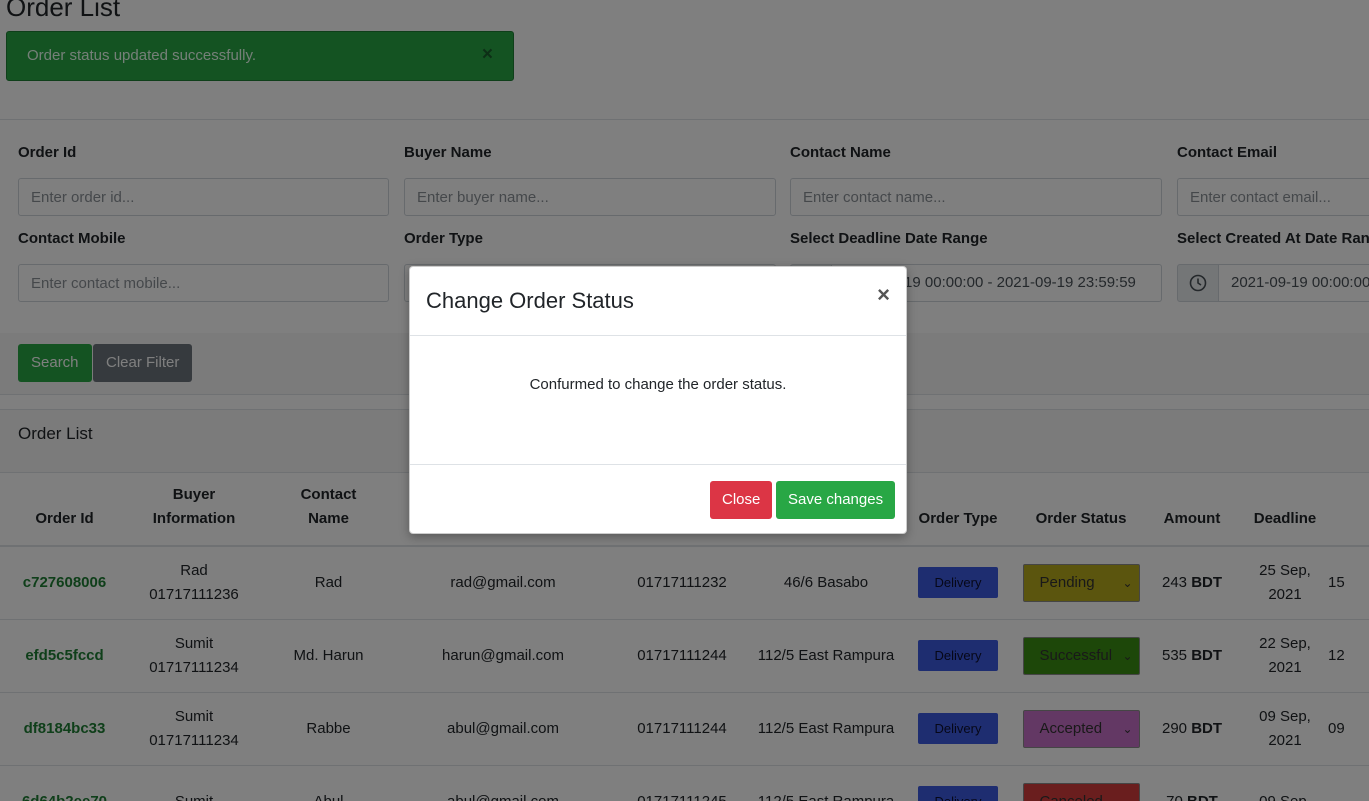 This screenshot has height=801, width=1369. Describe the element at coordinates (658, 301) in the screenshot. I see `modal-header: Change Order Status ×` at that location.